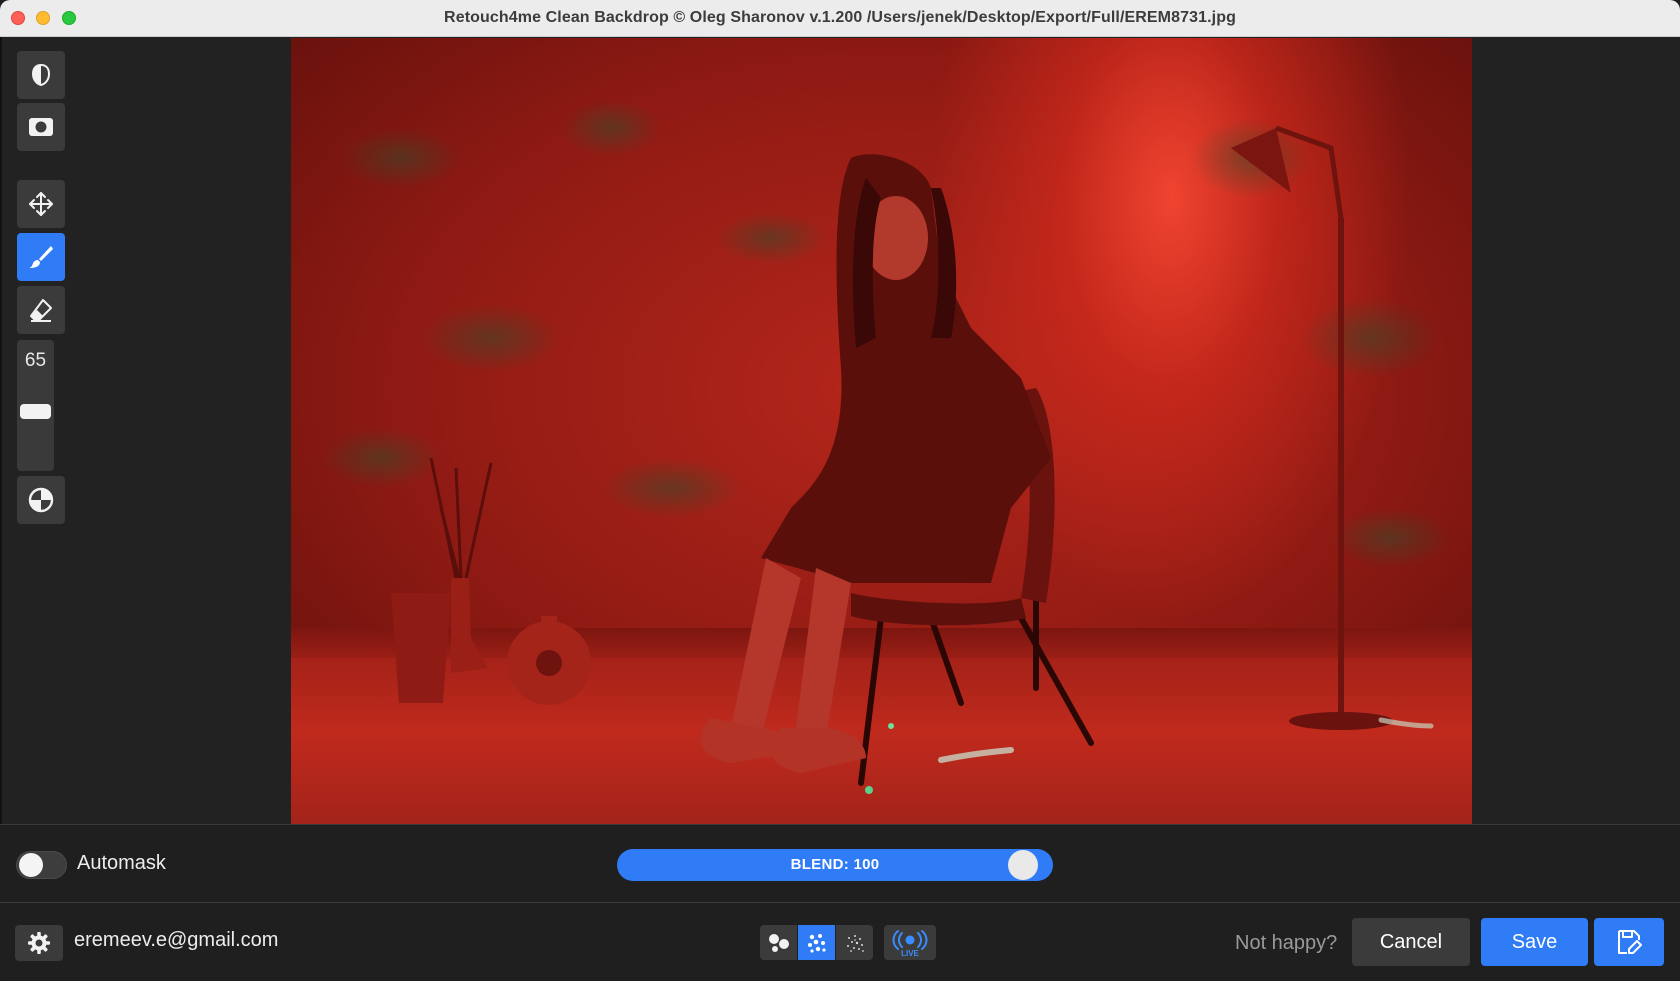 The height and width of the screenshot is (981, 1680). I want to click on live-preview-button: LIVE, so click(910, 942).